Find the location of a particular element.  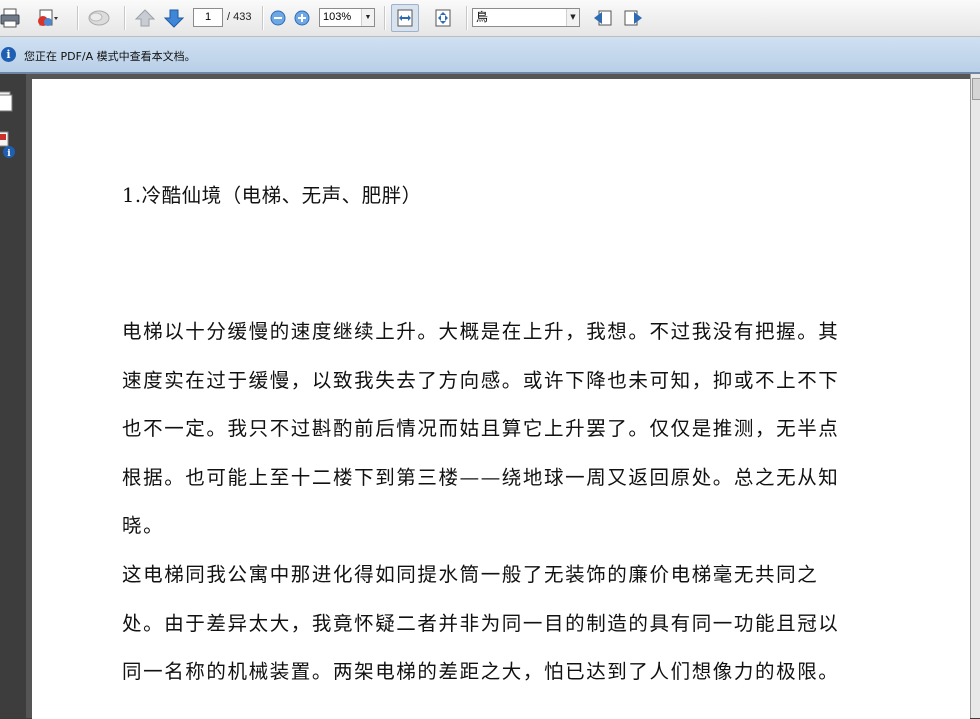

create-pdf-icon is located at coordinates (48, 17).